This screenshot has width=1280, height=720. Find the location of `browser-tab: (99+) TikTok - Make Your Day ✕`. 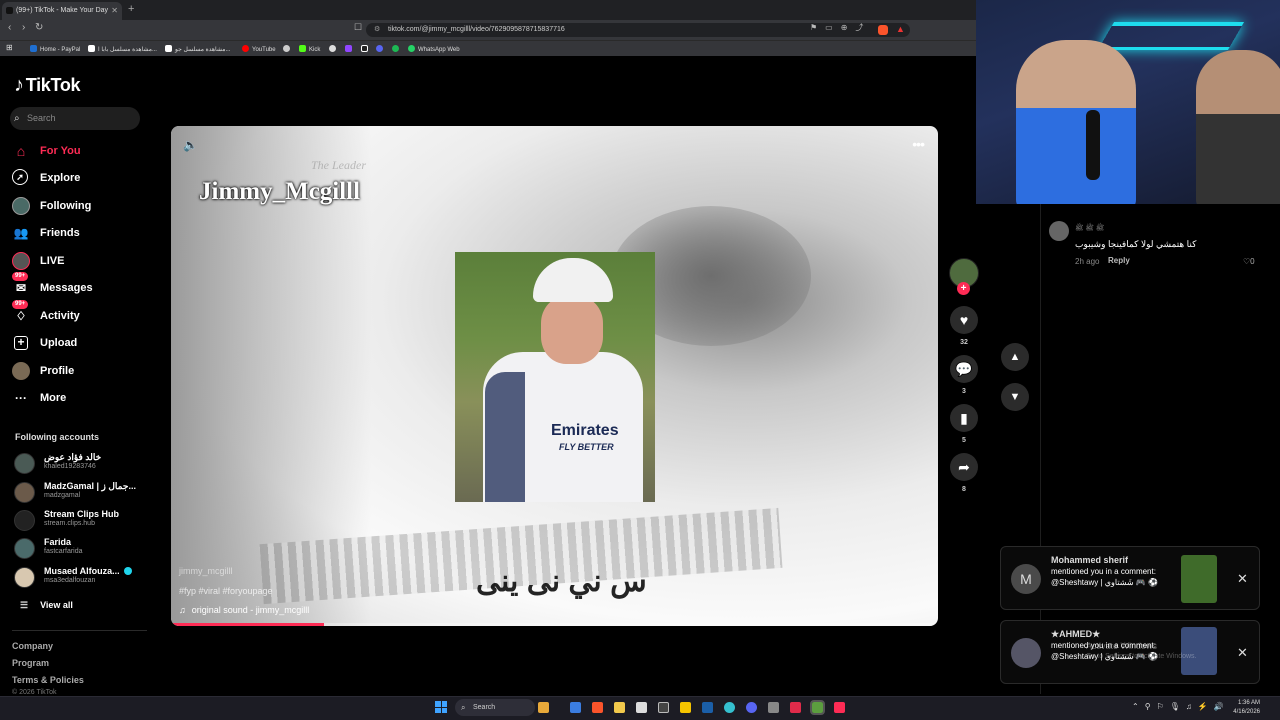

browser-tab: (99+) TikTok - Make Your Day ✕ is located at coordinates (62, 11).